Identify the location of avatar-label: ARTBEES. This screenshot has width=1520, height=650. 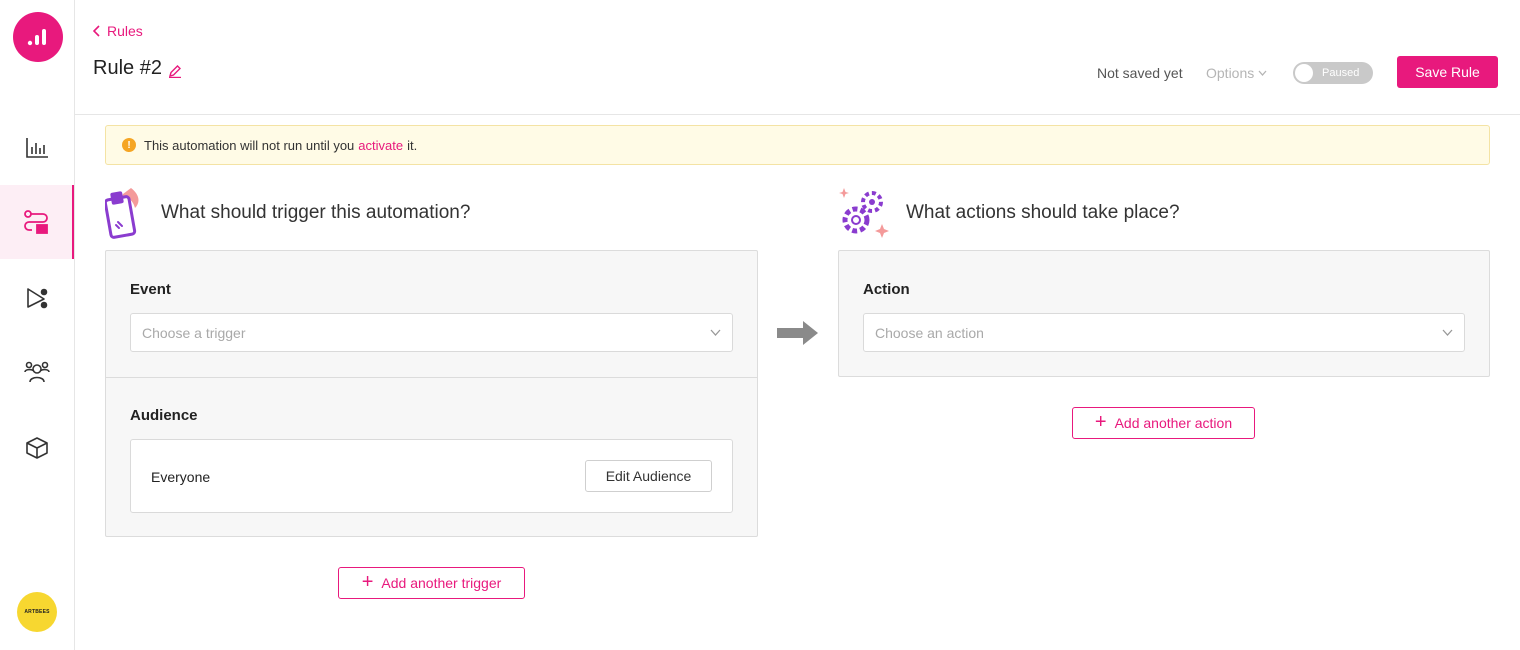
(37, 612).